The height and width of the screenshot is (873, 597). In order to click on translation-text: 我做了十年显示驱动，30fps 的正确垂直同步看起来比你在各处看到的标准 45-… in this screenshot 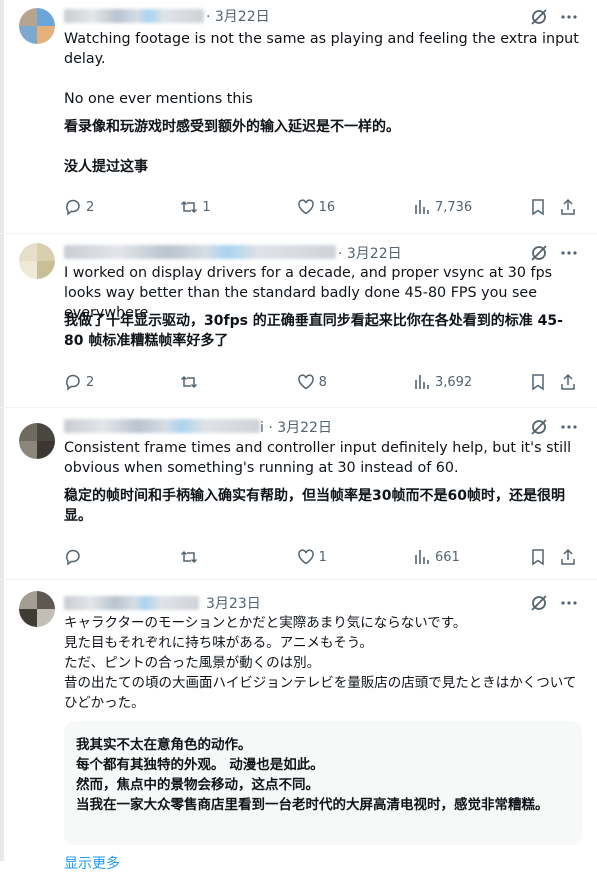, I will do `click(313, 331)`.